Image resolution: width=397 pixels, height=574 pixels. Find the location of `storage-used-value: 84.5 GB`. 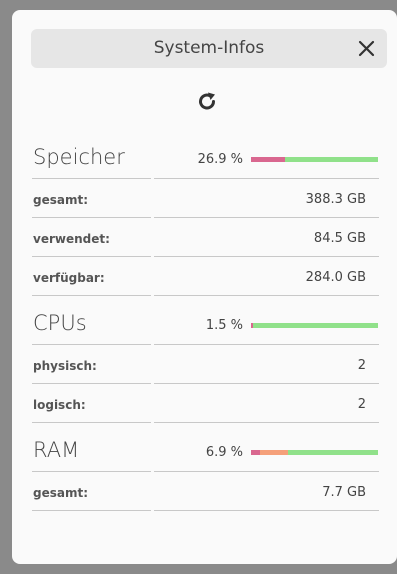

storage-used-value: 84.5 GB is located at coordinates (339, 238).